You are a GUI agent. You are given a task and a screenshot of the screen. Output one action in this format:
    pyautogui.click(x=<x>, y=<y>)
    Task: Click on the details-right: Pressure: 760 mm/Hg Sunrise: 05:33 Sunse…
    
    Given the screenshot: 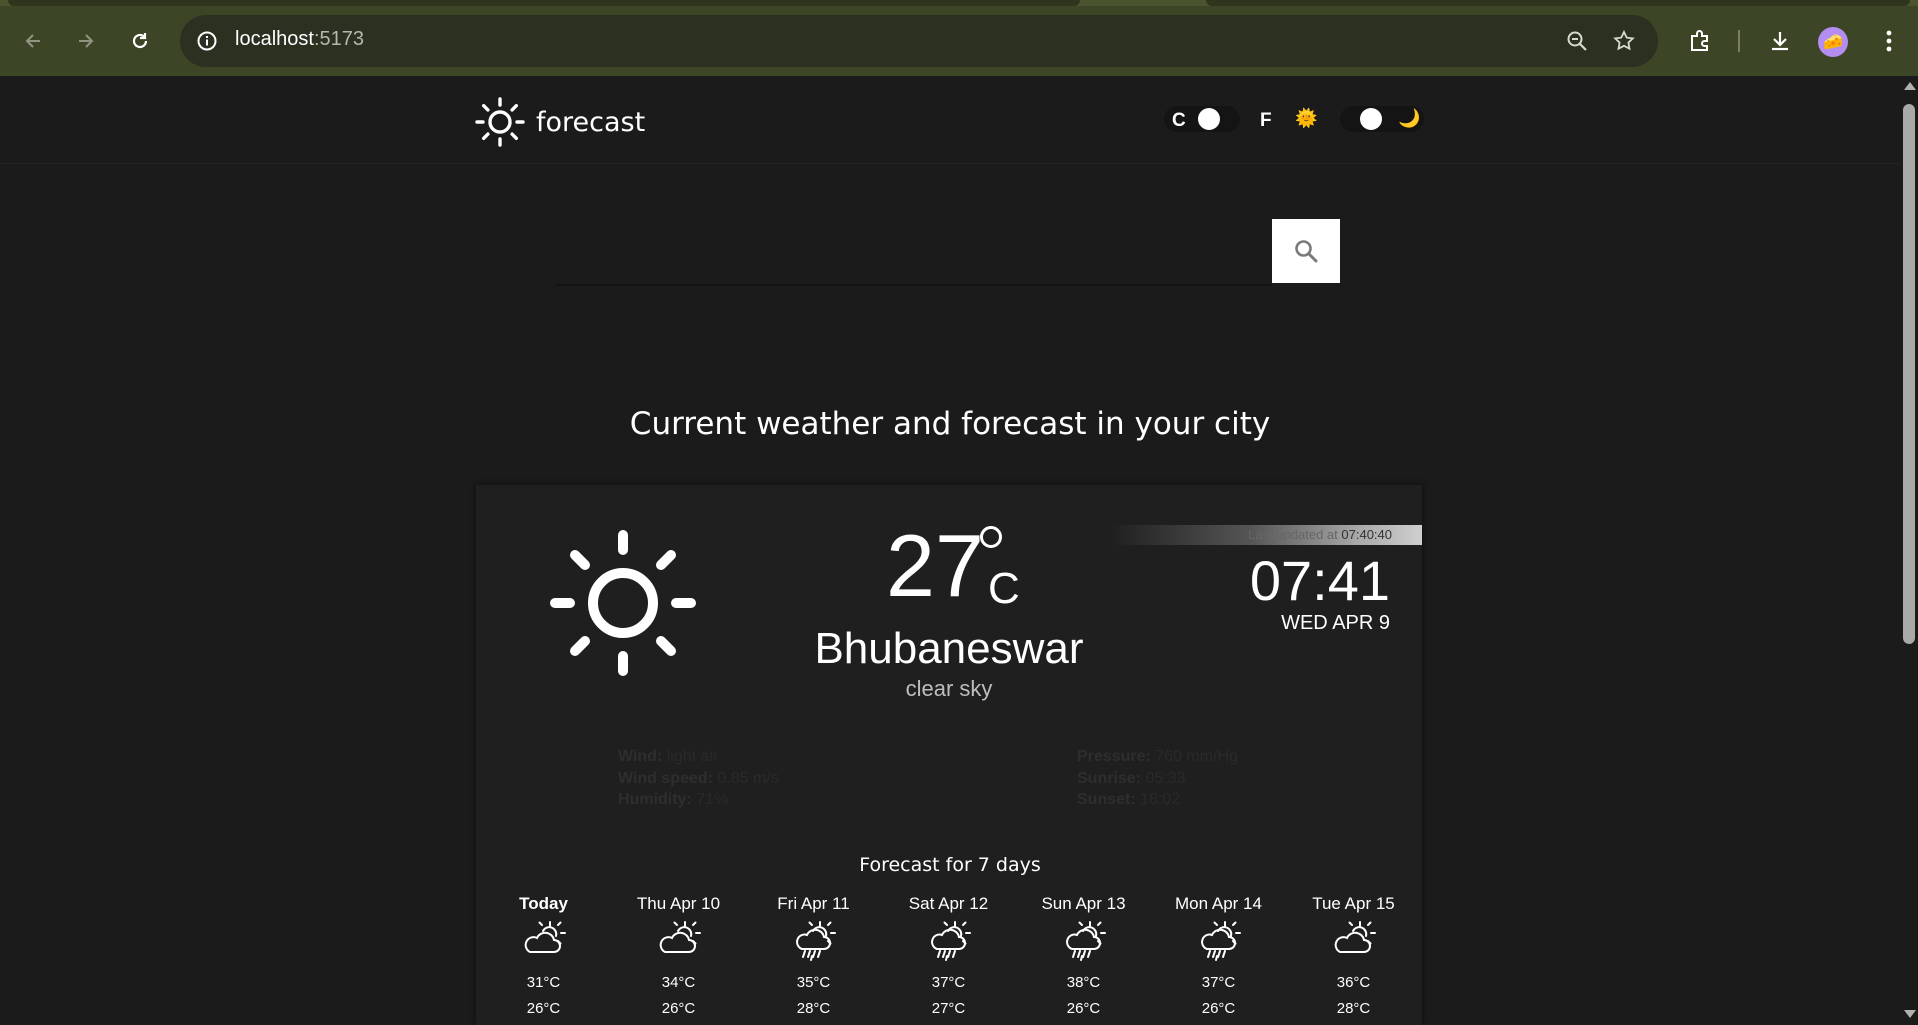 What is the action you would take?
    pyautogui.click(x=1157, y=778)
    